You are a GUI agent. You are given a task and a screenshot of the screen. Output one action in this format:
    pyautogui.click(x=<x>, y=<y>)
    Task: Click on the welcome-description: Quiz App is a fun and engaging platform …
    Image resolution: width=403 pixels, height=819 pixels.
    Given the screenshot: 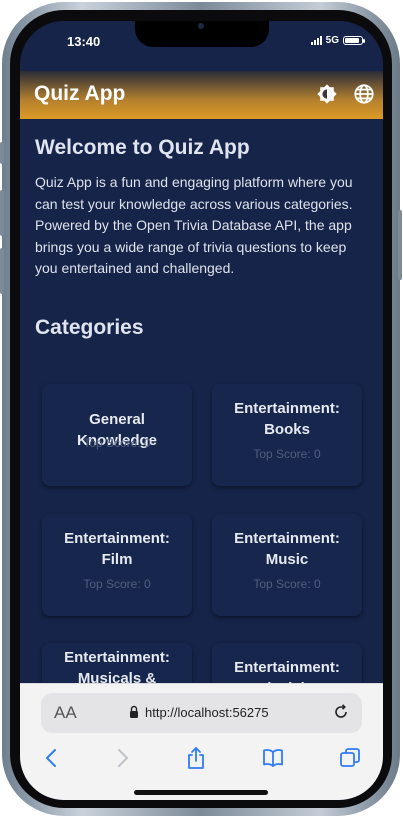 What is the action you would take?
    pyautogui.click(x=194, y=225)
    